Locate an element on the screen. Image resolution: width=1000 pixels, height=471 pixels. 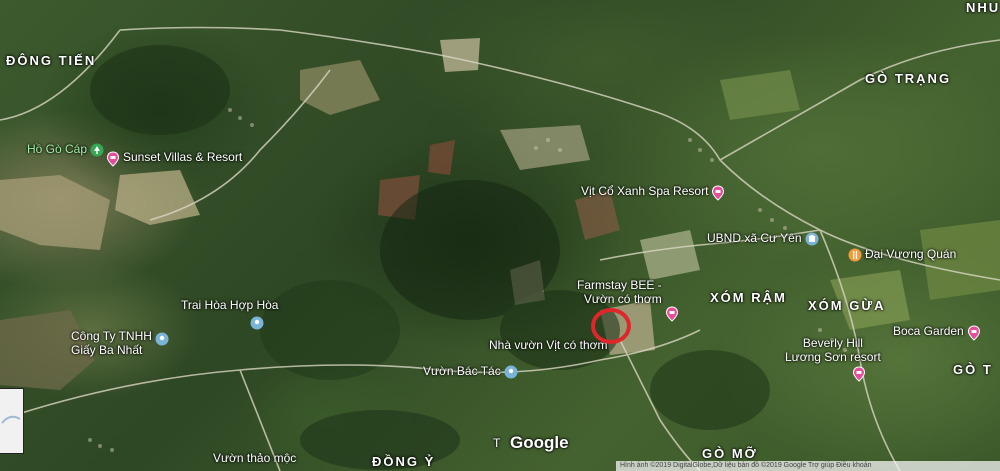
poi-t-label: T is located at coordinates (496, 443).